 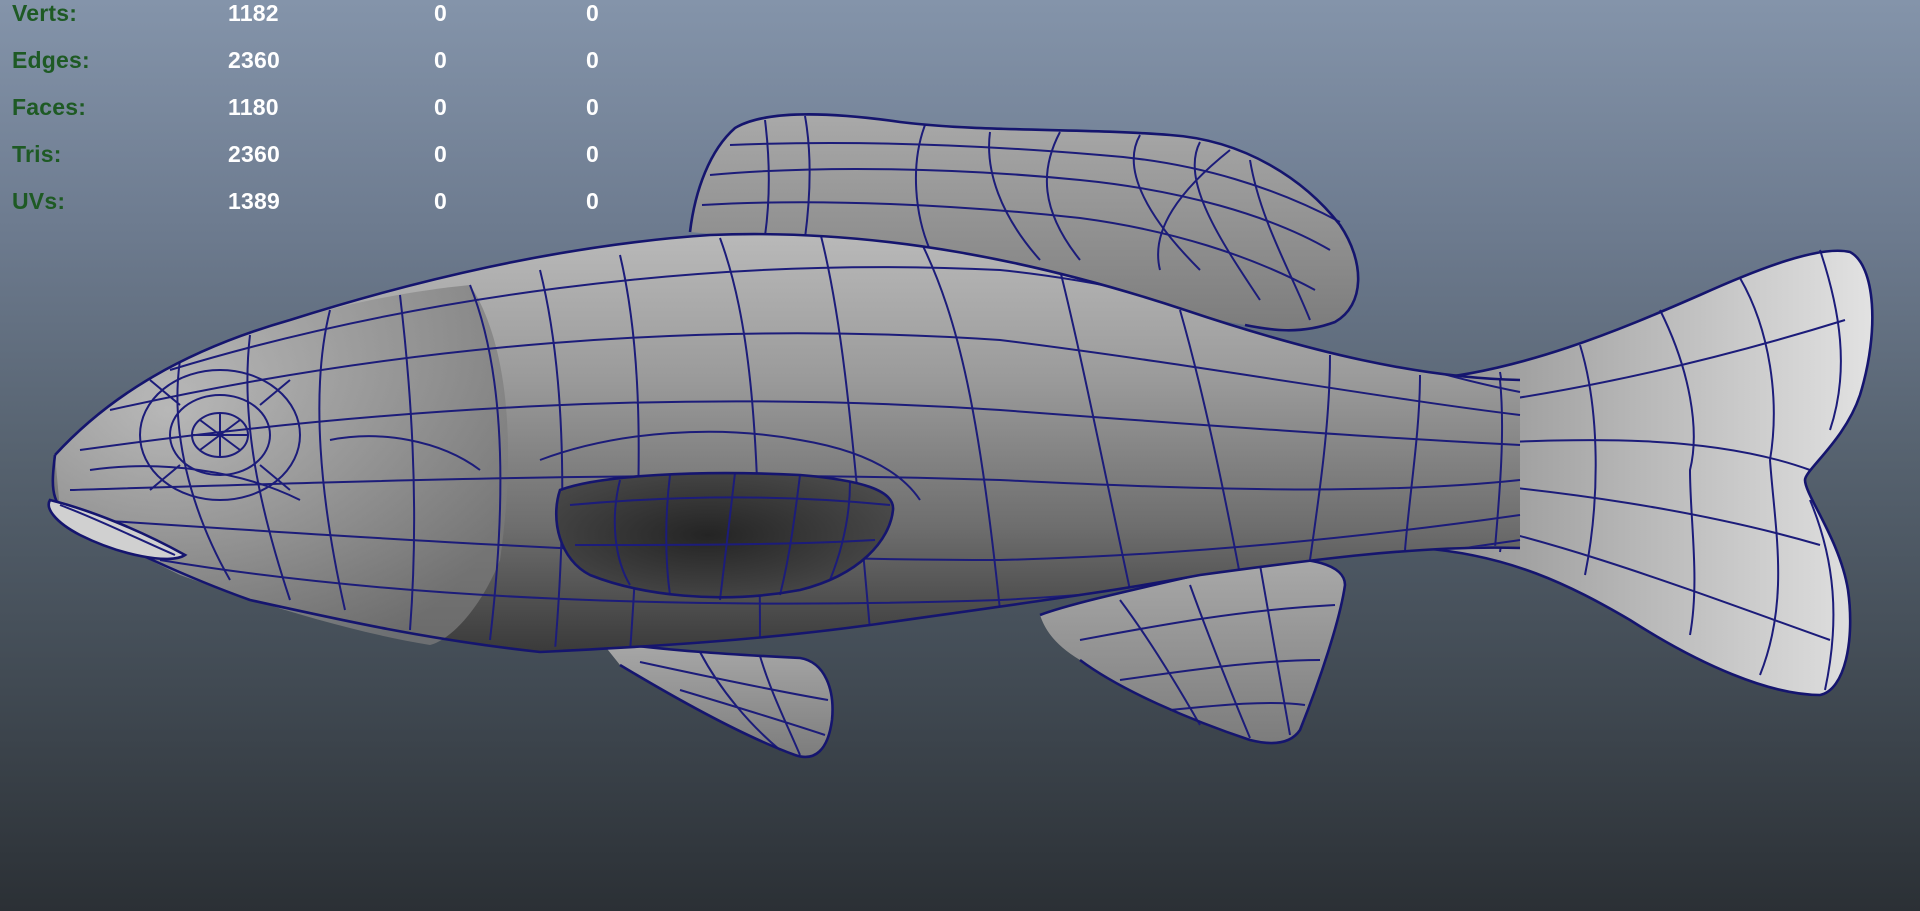 I want to click on hud-label: Edges:, so click(x=51, y=60).